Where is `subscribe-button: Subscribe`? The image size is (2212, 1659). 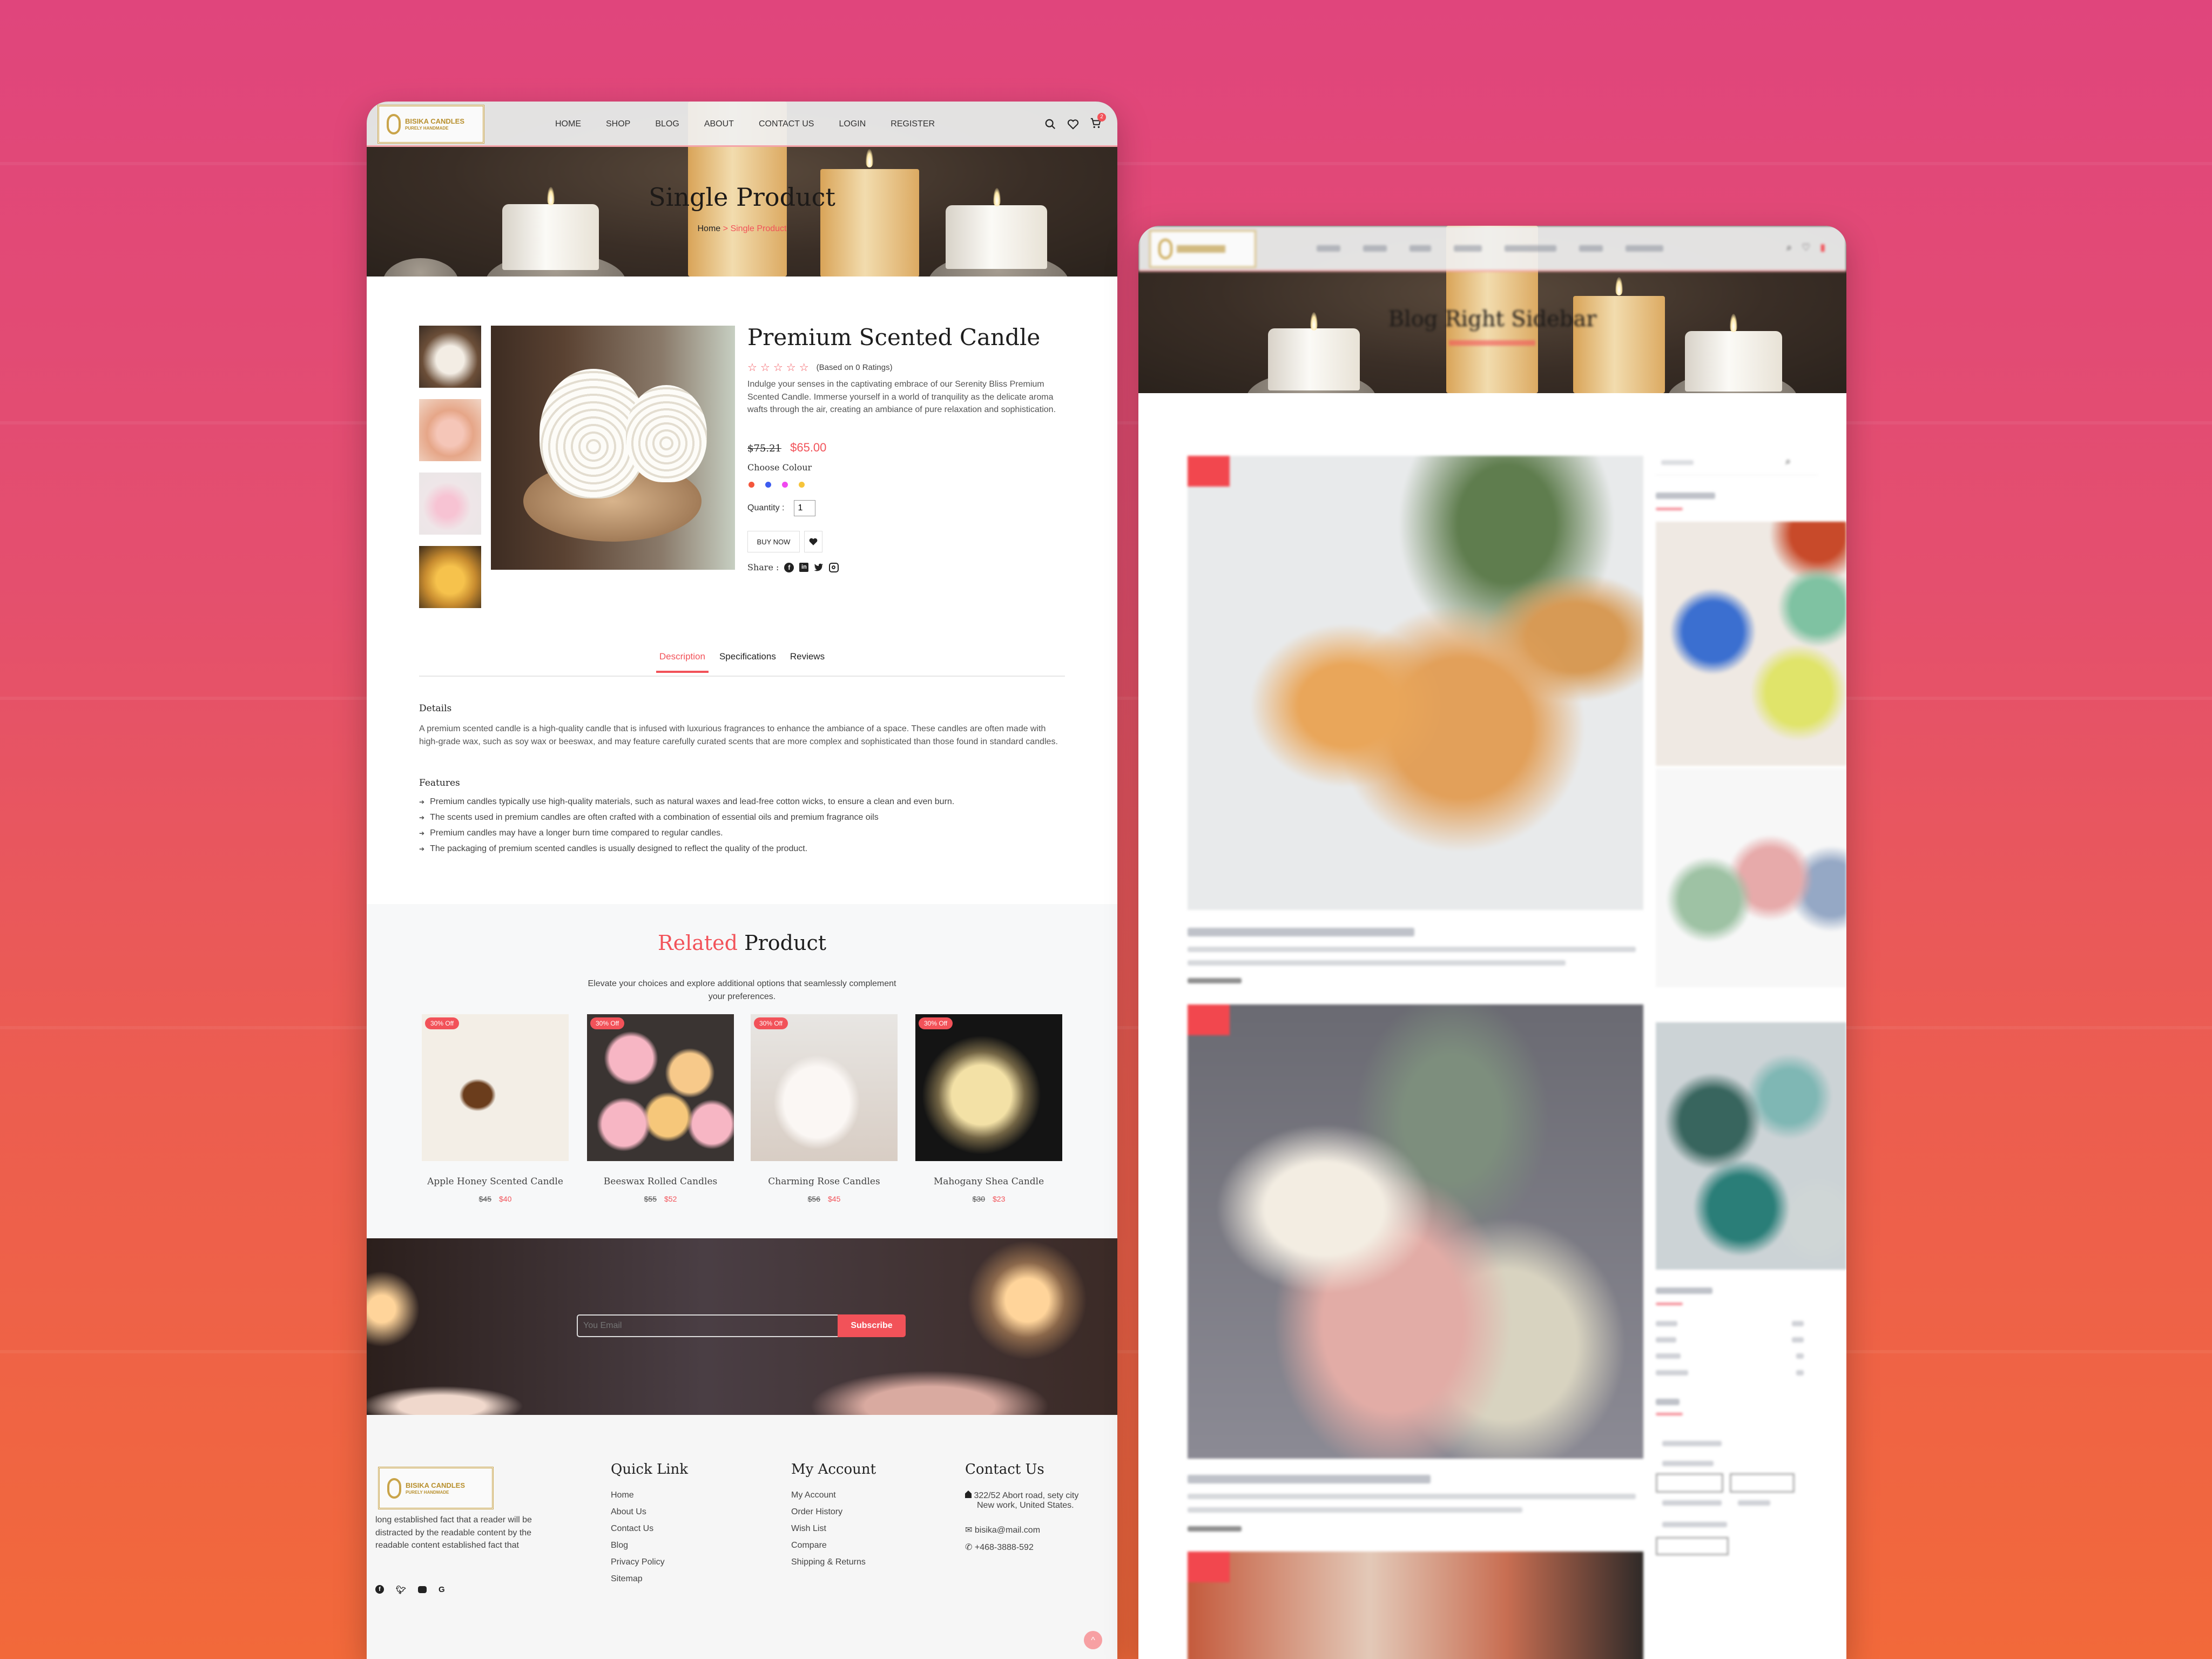
subscribe-button: Subscribe is located at coordinates (872, 1325).